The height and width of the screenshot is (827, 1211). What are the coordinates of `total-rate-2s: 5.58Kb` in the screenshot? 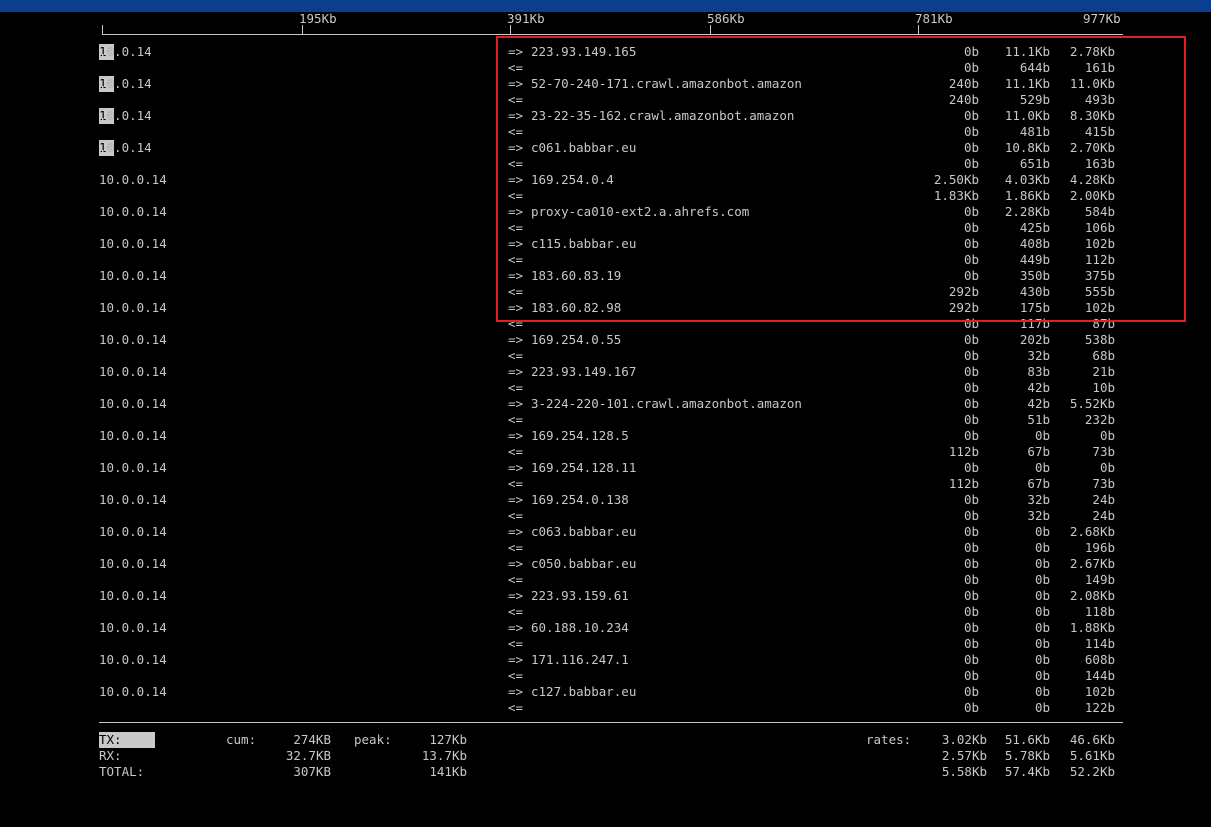 It's located at (964, 771).